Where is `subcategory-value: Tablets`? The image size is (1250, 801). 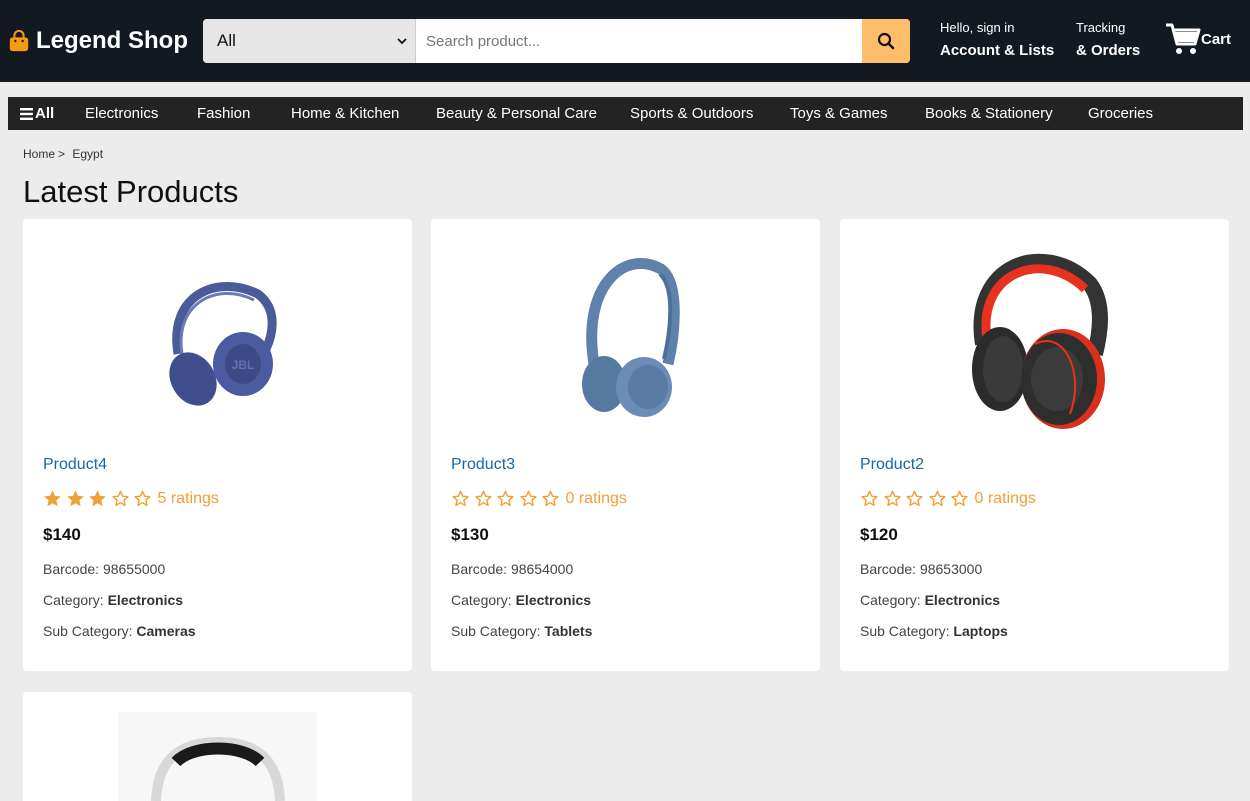 subcategory-value: Tablets is located at coordinates (568, 631).